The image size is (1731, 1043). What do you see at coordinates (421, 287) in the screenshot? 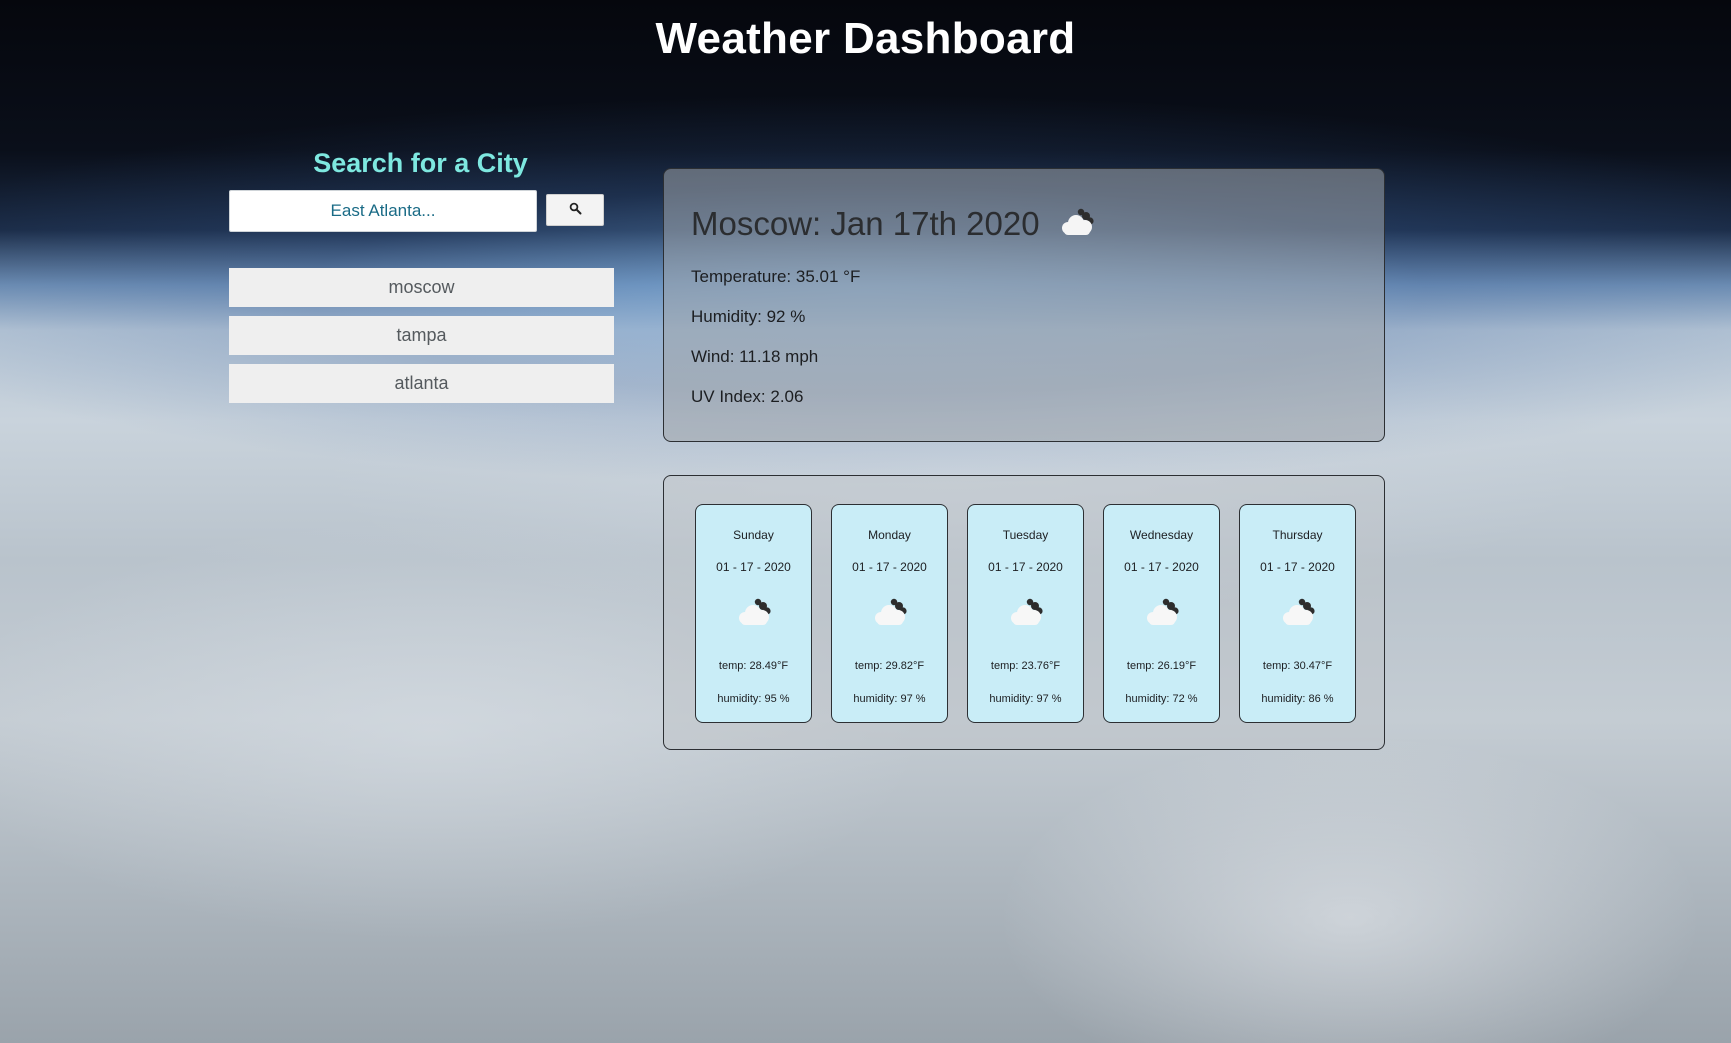
I see `history-item-moscow: moscow` at bounding box center [421, 287].